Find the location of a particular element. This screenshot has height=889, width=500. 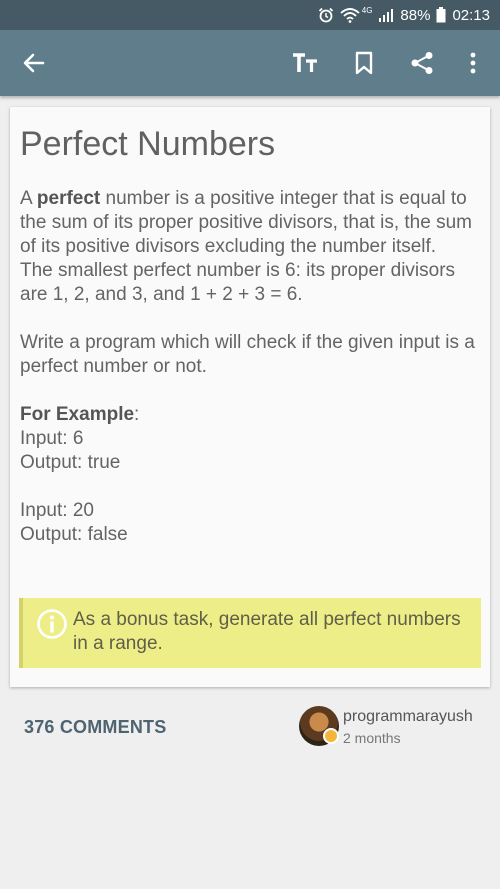

share-button is located at coordinates (422, 63).